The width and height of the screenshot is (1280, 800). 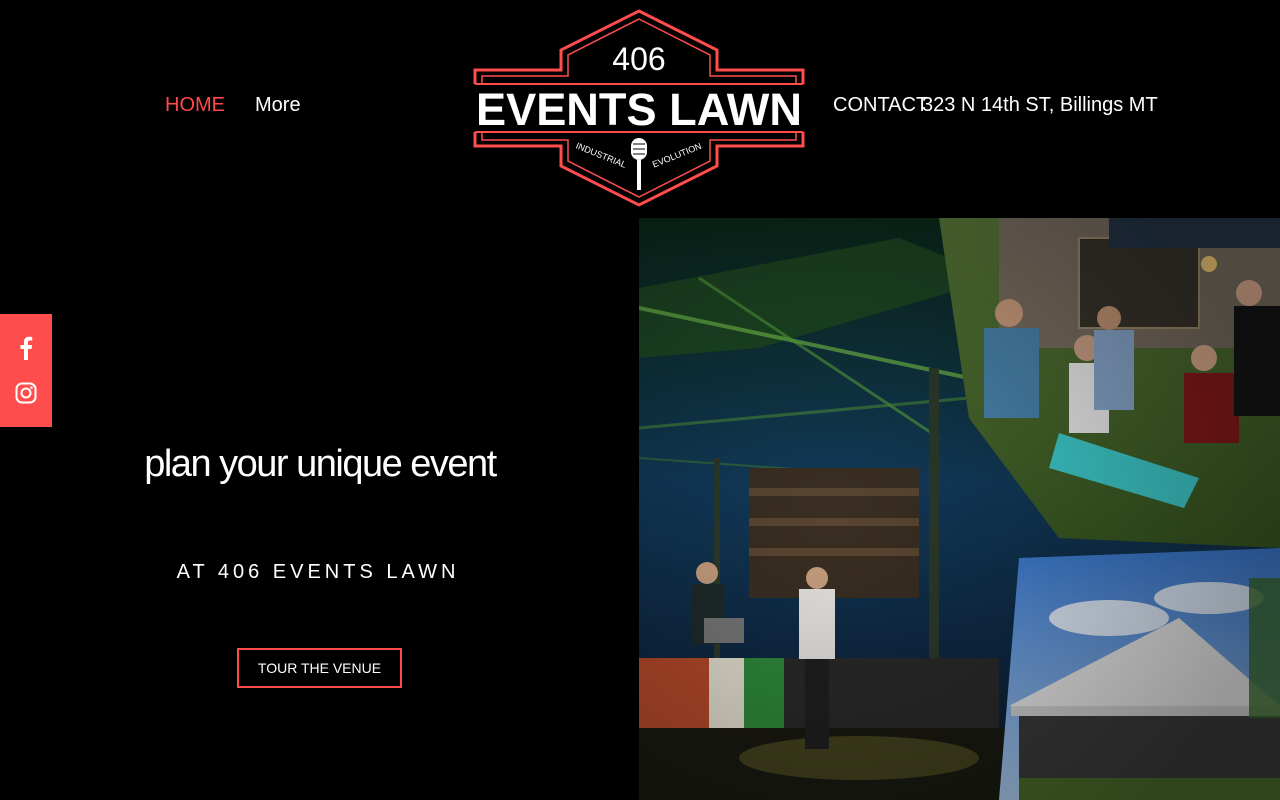 I want to click on main-nav: HOME More, so click(x=233, y=105).